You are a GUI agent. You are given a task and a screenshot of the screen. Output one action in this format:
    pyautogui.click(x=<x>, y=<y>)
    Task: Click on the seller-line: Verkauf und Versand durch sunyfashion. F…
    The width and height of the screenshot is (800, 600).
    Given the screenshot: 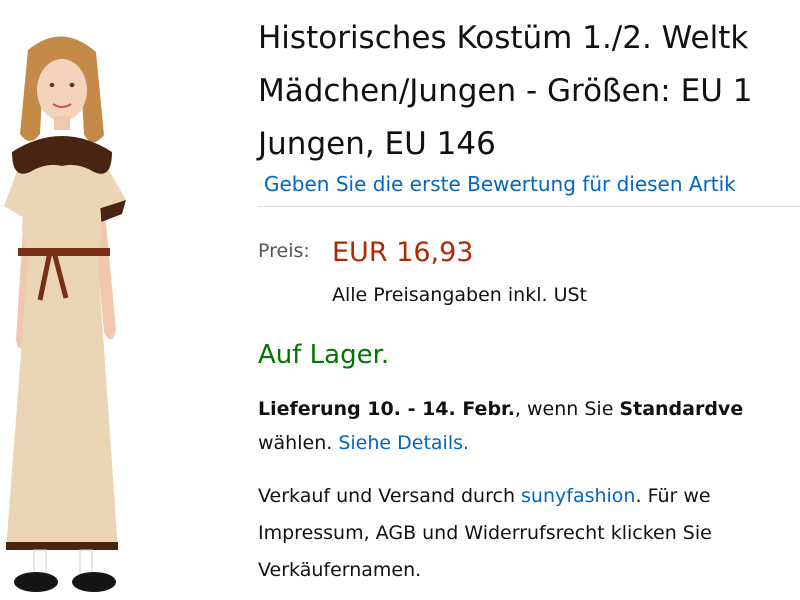 What is the action you would take?
    pyautogui.click(x=485, y=496)
    